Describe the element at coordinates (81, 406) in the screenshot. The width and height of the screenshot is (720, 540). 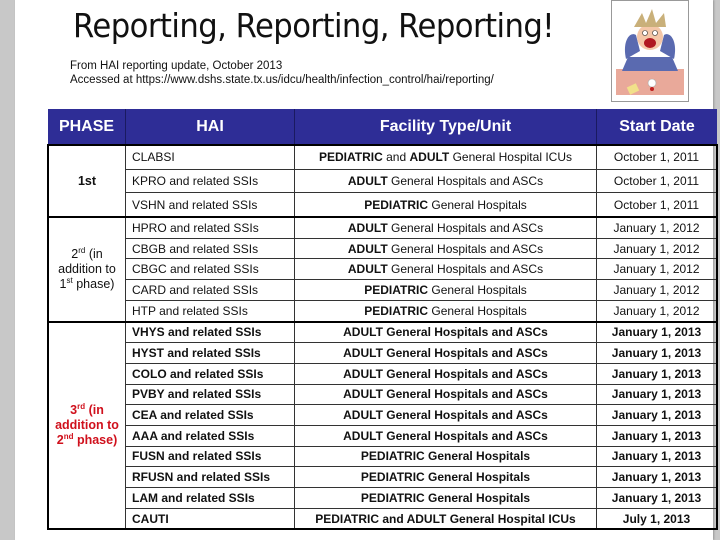
I see `phase-label-part: rd` at that location.